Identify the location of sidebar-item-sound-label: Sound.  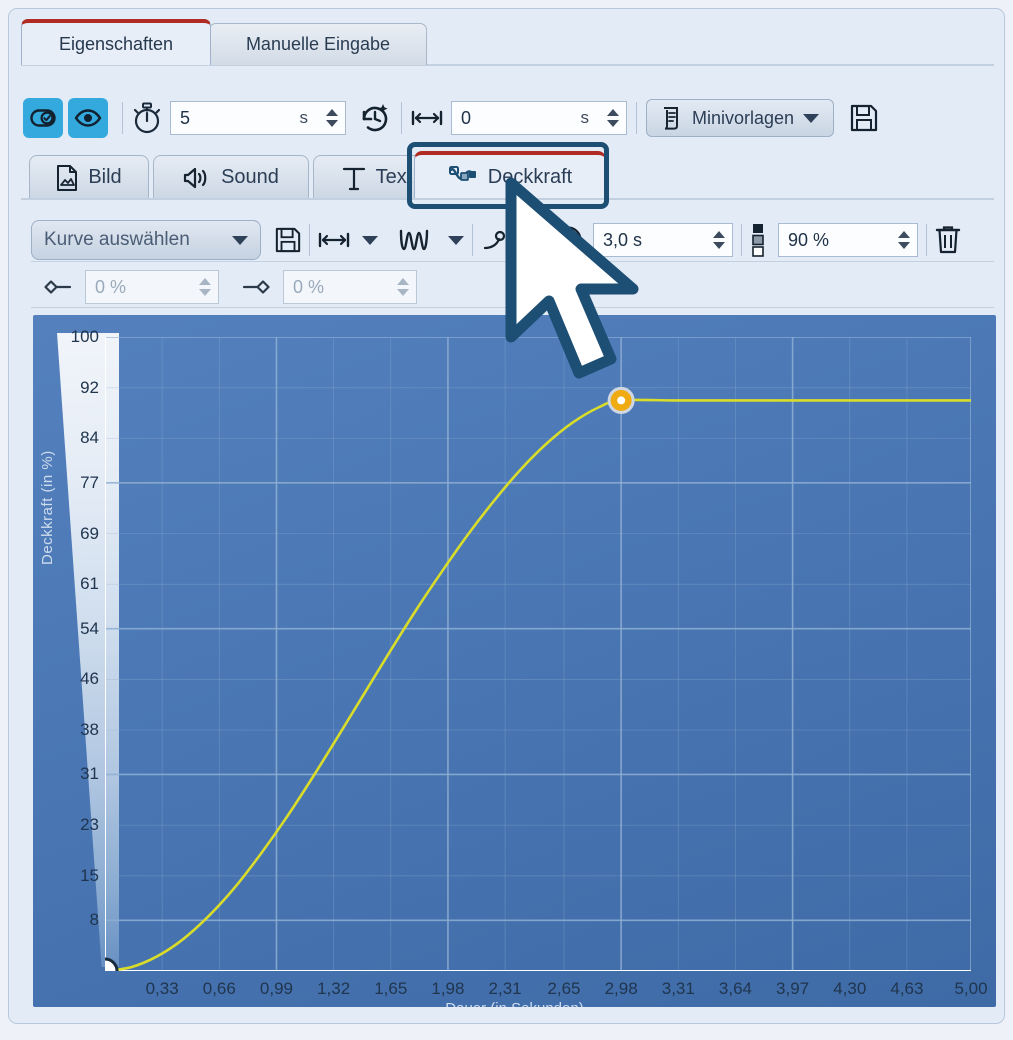
(250, 177).